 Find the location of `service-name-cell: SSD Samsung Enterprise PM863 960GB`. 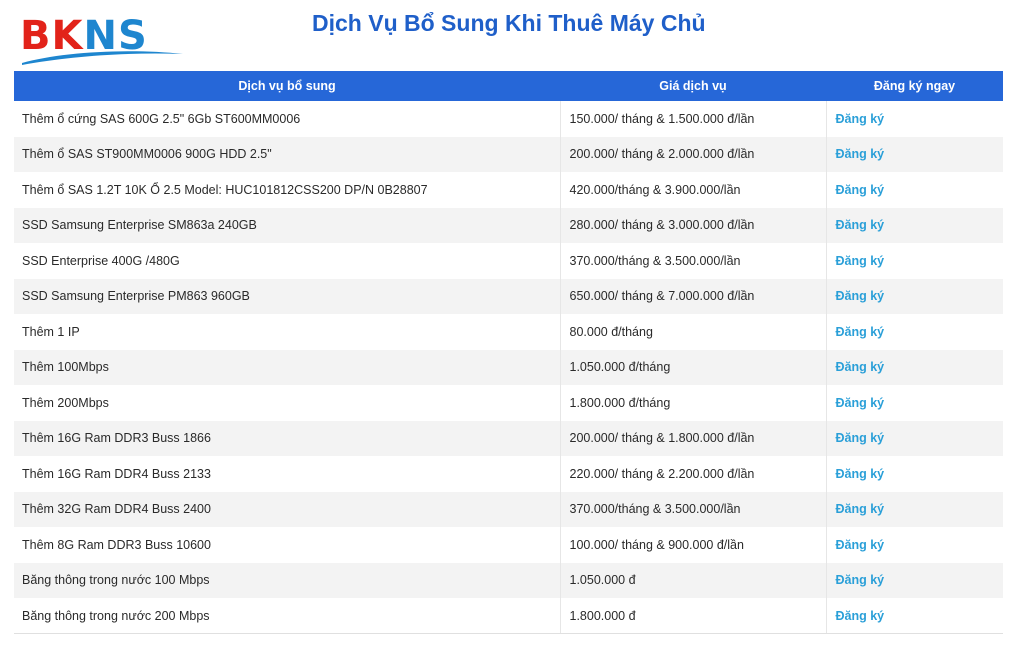

service-name-cell: SSD Samsung Enterprise PM863 960GB is located at coordinates (287, 296).